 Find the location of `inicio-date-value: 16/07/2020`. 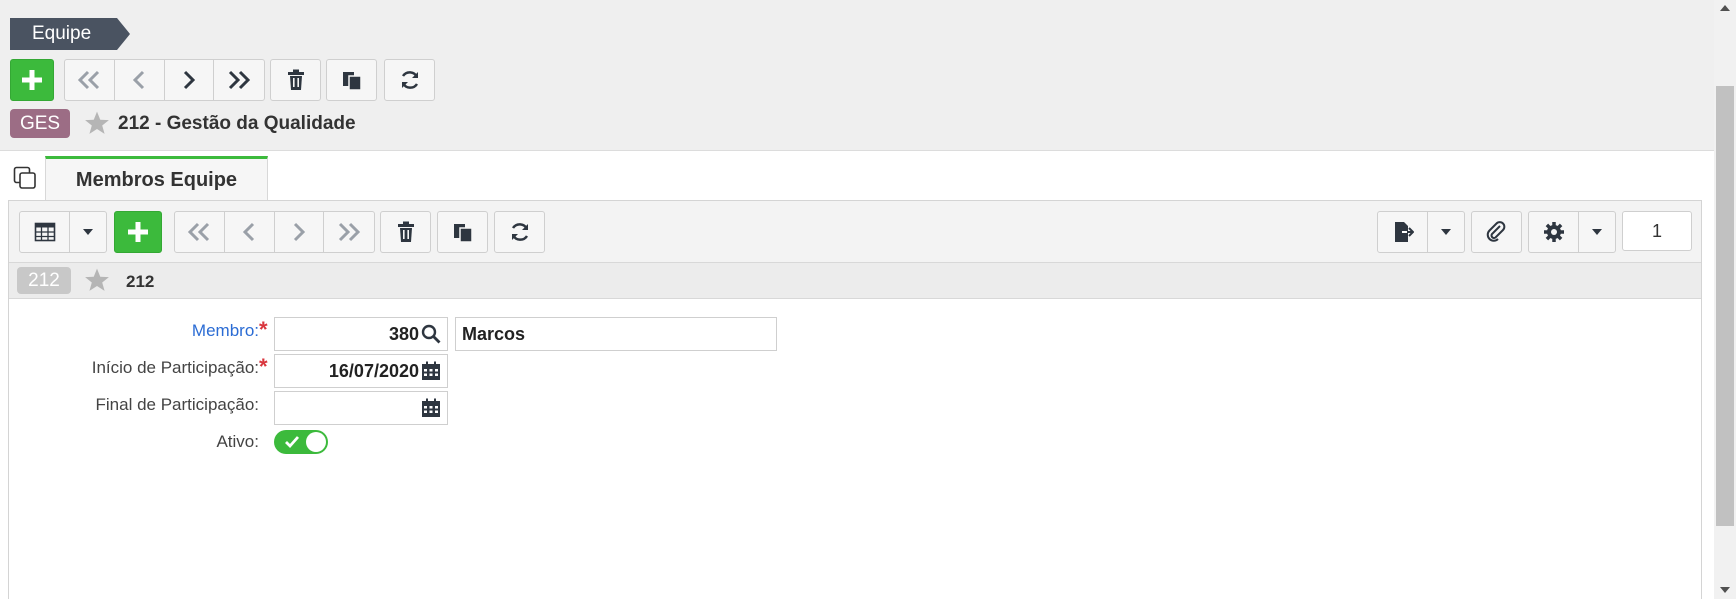

inicio-date-value: 16/07/2020 is located at coordinates (373, 370).